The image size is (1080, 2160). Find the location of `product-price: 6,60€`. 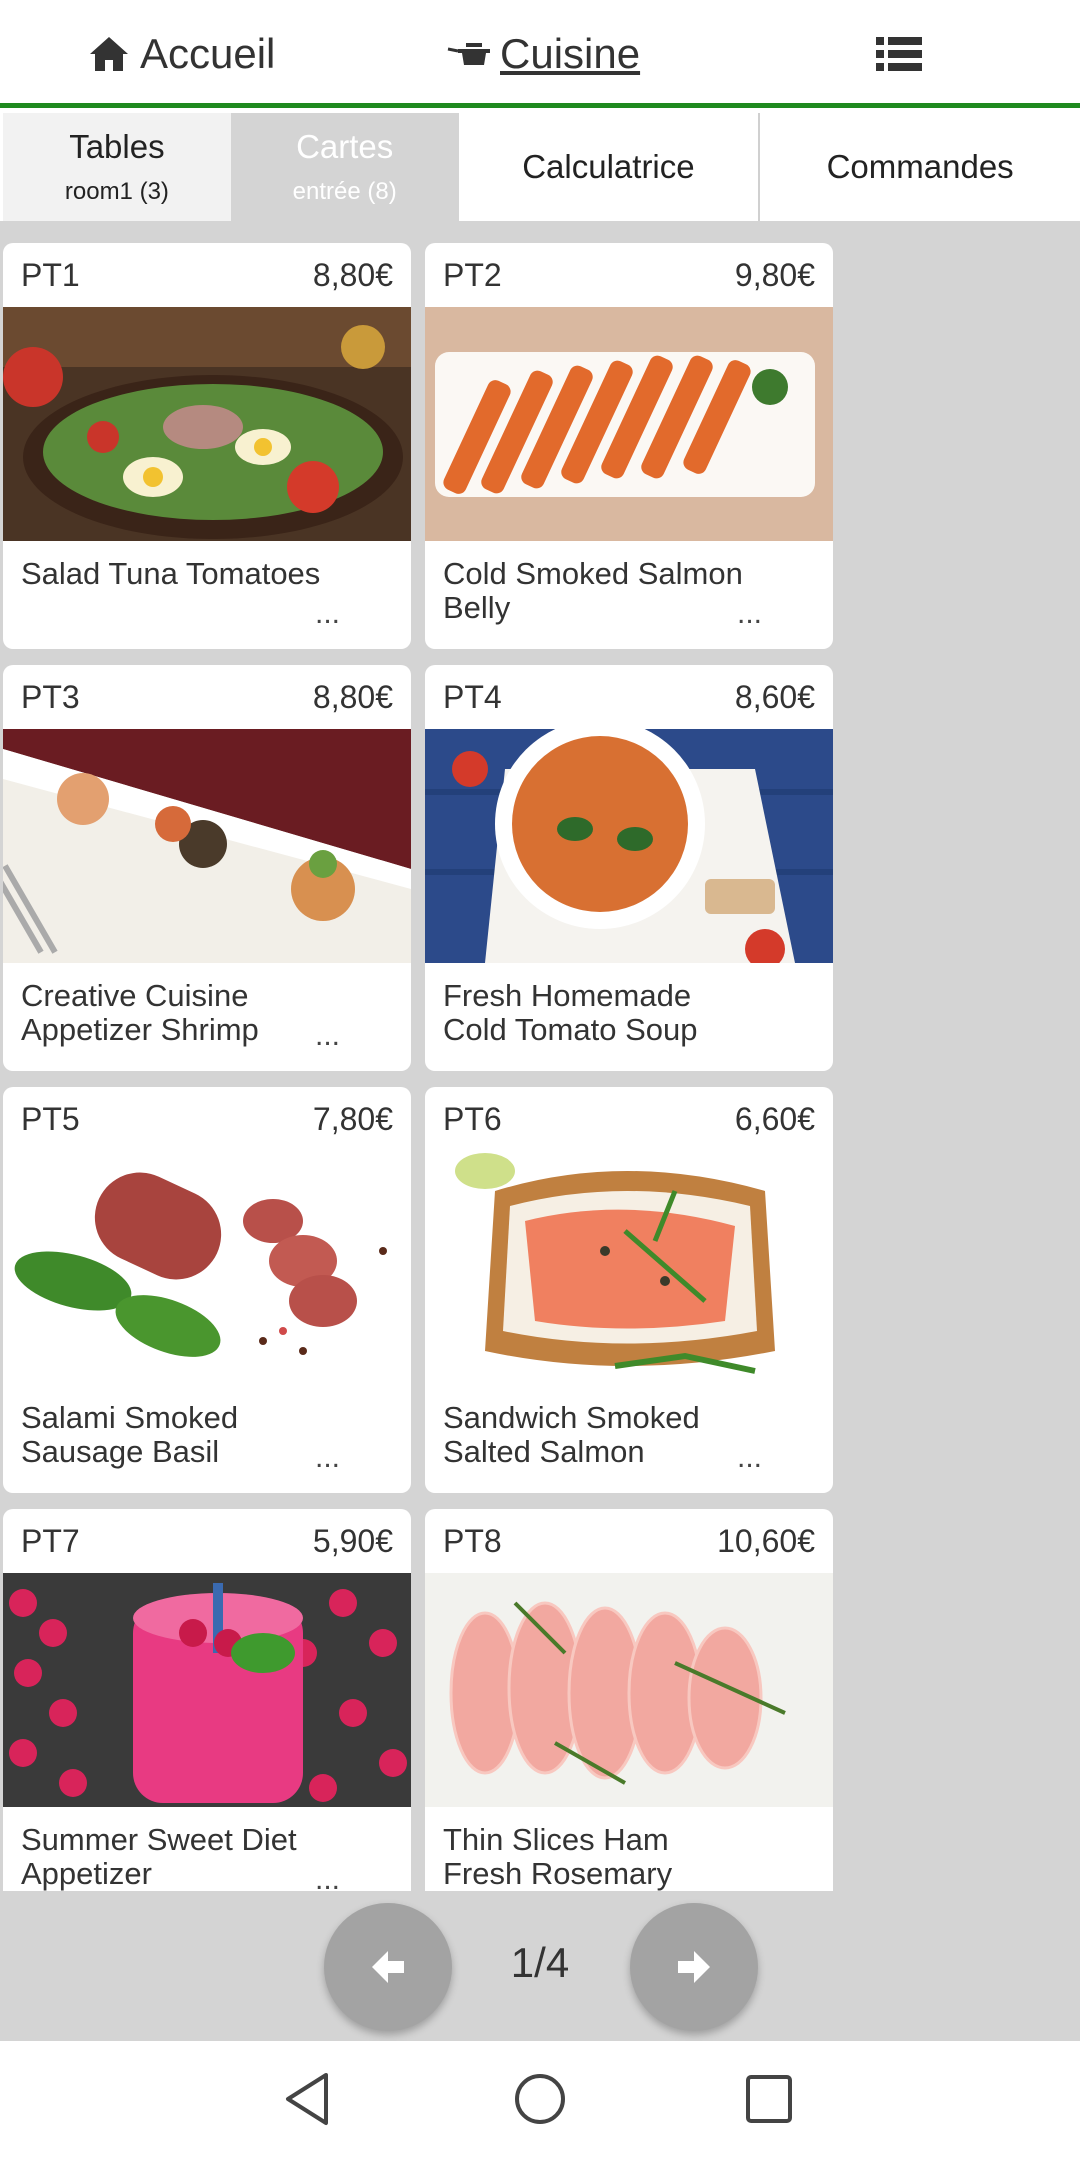

product-price: 6,60€ is located at coordinates (774, 1118).